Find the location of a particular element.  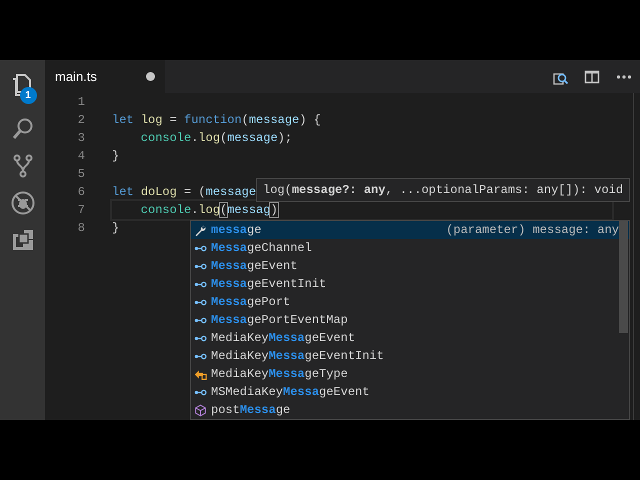

code-line: let log = function(message) { is located at coordinates (216, 120).